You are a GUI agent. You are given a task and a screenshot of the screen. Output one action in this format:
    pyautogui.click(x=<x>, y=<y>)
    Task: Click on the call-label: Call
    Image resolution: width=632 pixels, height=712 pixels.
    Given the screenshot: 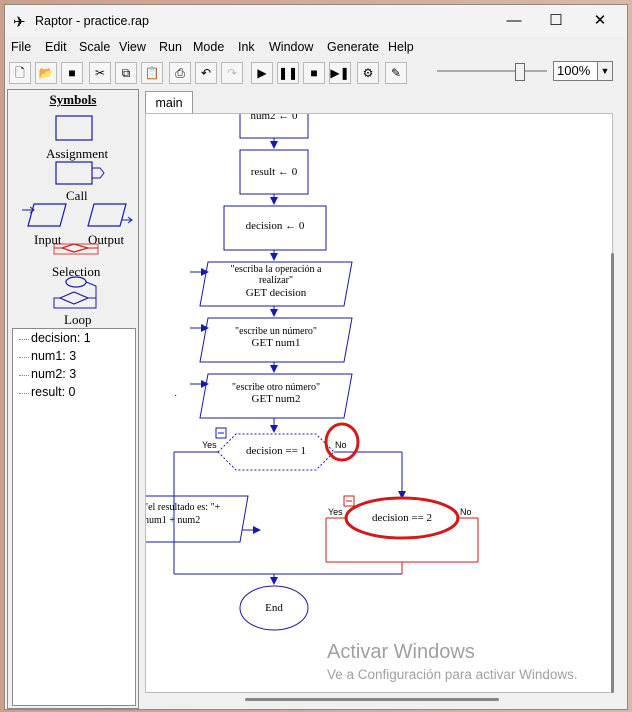 What is the action you would take?
    pyautogui.click(x=77, y=195)
    